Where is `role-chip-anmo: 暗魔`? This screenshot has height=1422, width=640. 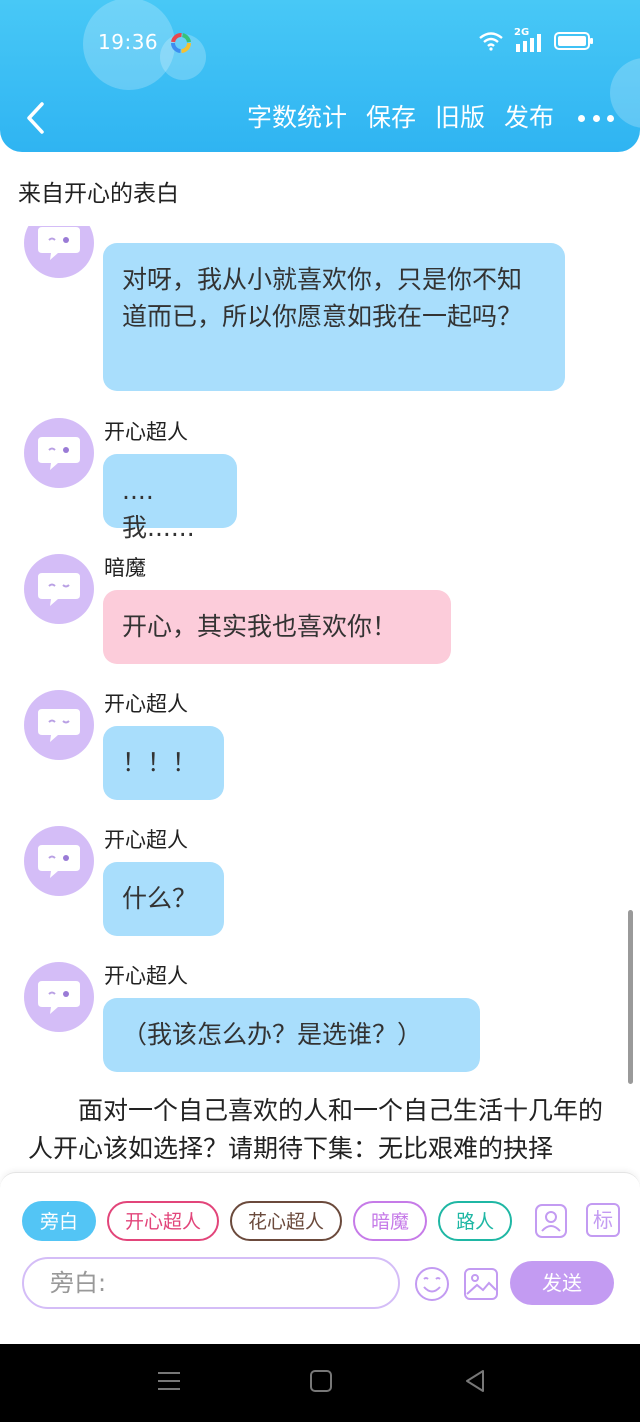 role-chip-anmo: 暗魔 is located at coordinates (390, 1221).